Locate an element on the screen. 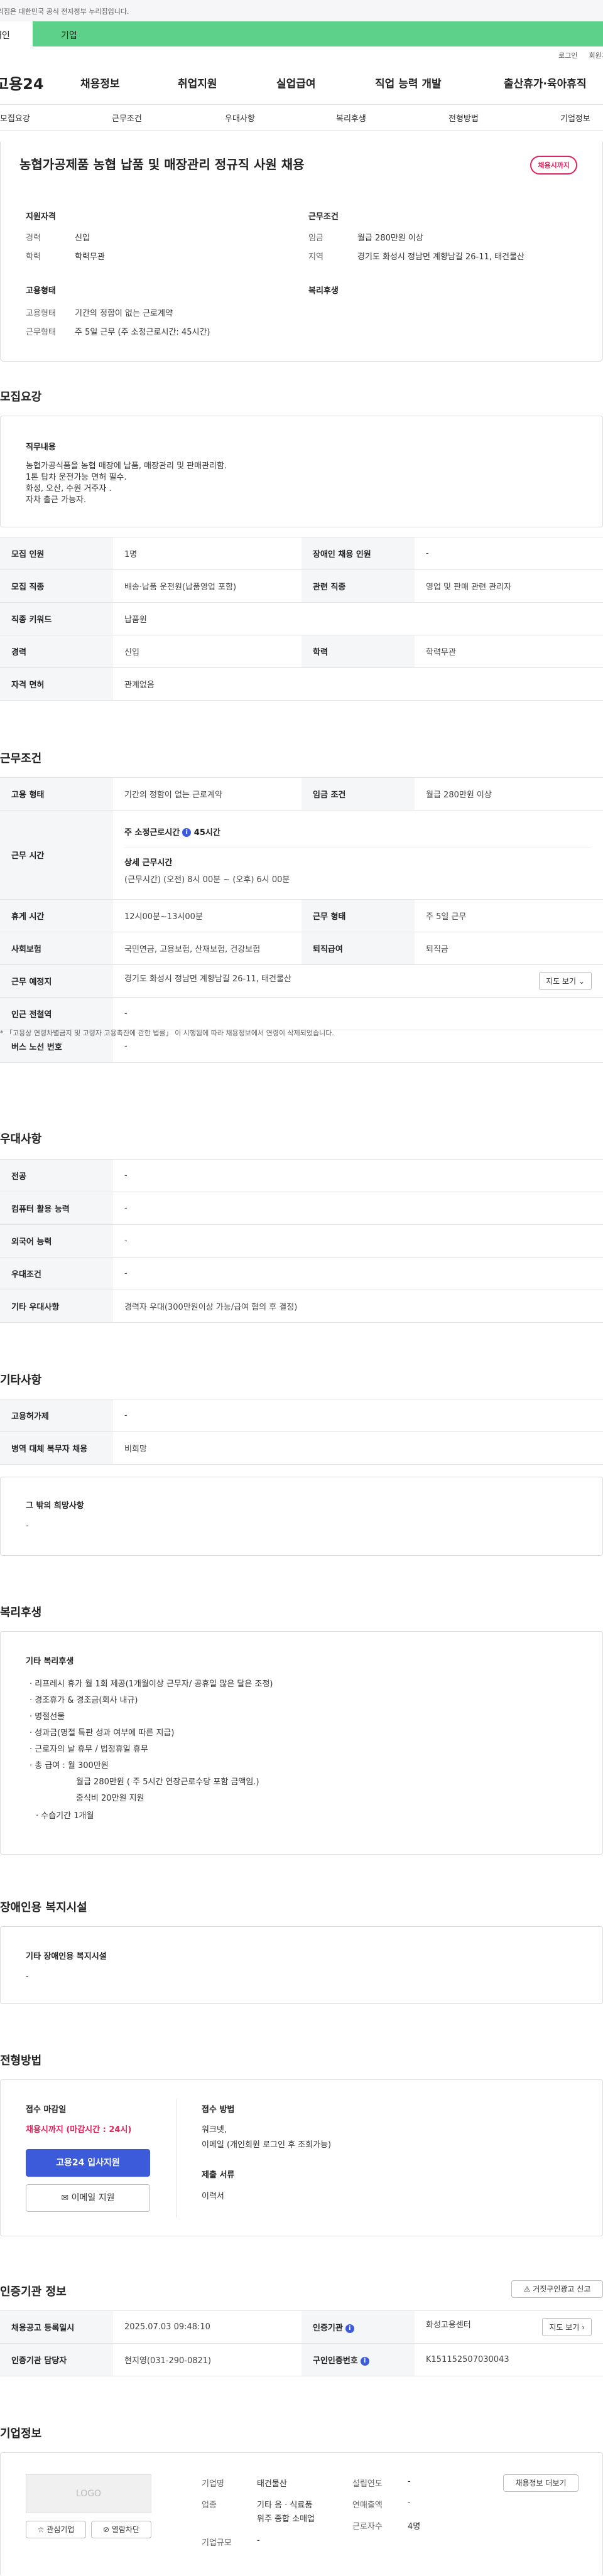 This screenshot has width=603, height=2576. row-label: 사회보험 is located at coordinates (57, 949).